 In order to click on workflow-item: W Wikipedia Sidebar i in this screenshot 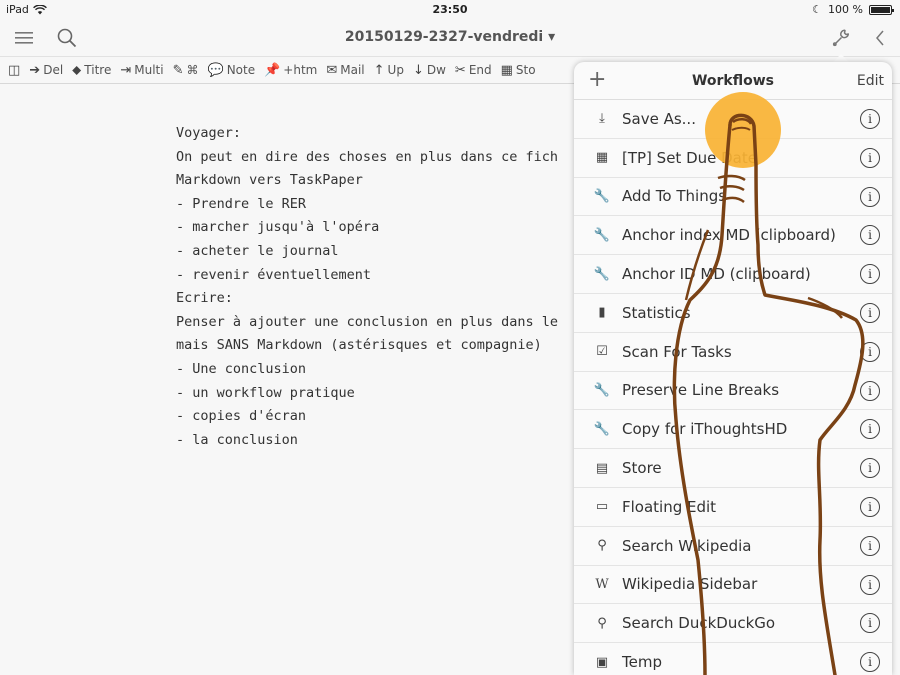, I will do `click(733, 585)`.